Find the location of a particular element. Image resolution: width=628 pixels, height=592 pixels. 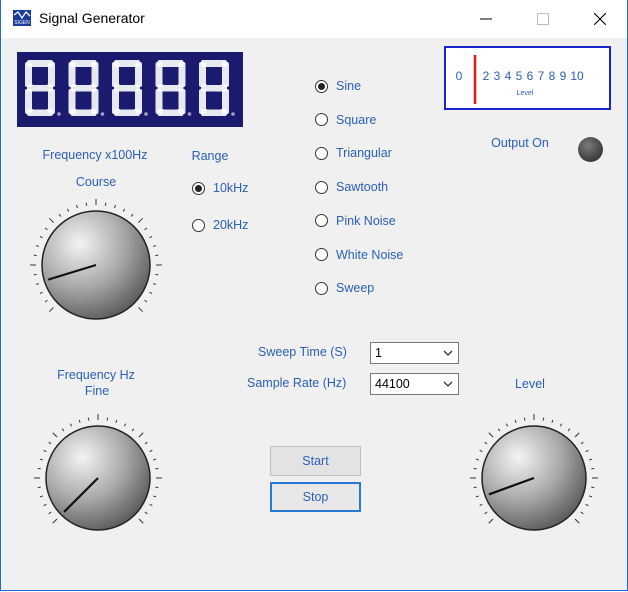

waveform-option-label: Sine is located at coordinates (349, 86).